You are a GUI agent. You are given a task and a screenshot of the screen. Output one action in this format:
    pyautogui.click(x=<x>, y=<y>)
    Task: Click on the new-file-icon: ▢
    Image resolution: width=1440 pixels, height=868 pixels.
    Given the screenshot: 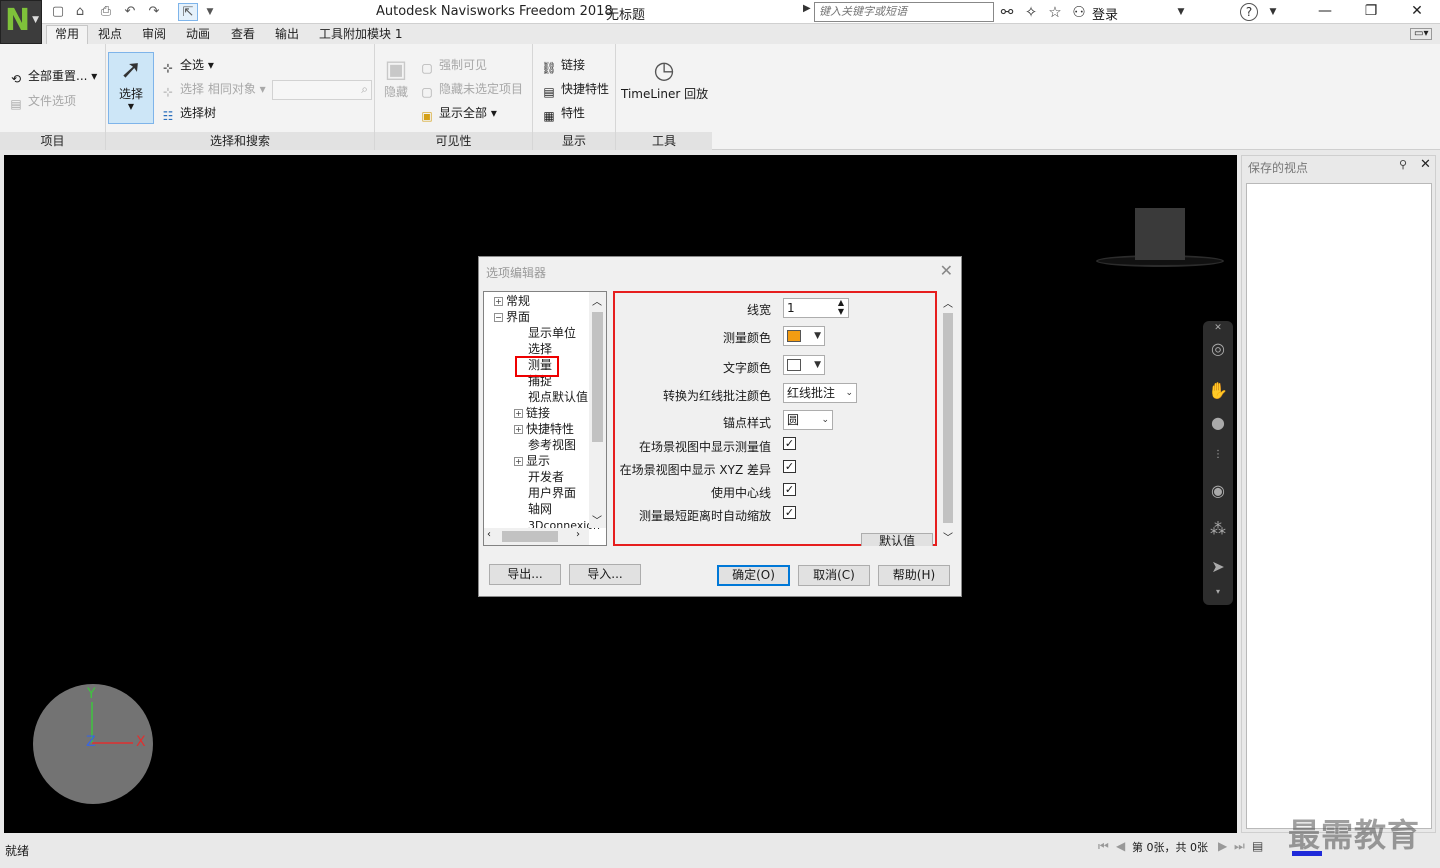 What is the action you would take?
    pyautogui.click(x=58, y=12)
    